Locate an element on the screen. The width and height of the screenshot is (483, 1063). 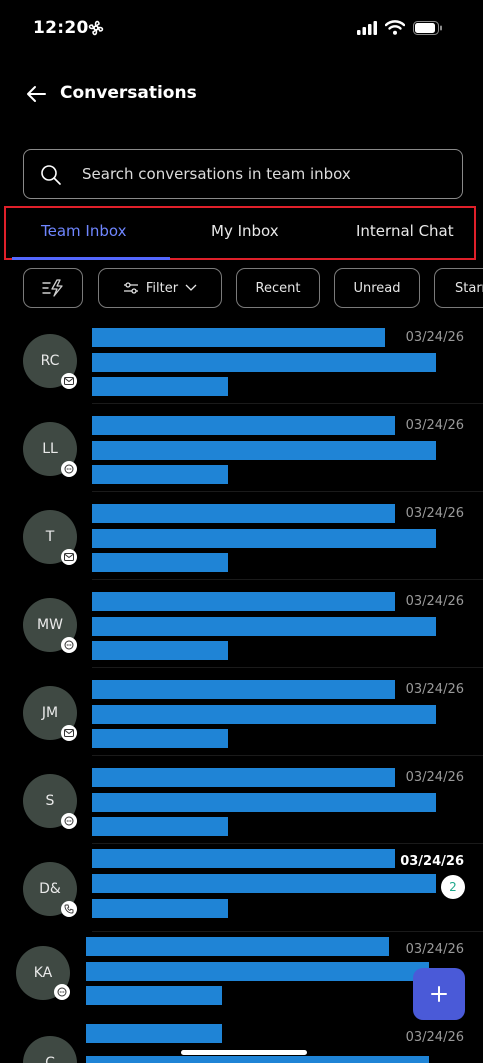
status-time: 12:20 is located at coordinates (61, 28).